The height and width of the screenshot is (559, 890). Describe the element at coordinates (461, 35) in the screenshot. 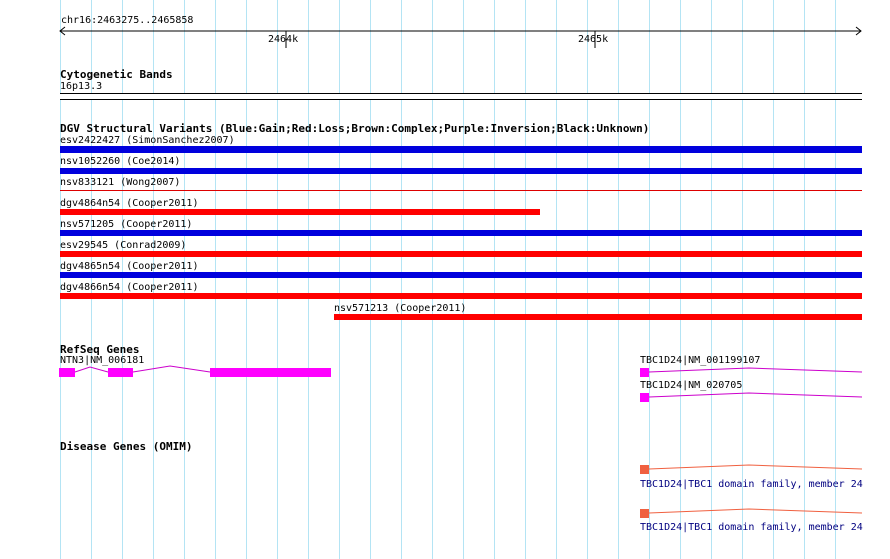

I see `ruler-axis` at that location.